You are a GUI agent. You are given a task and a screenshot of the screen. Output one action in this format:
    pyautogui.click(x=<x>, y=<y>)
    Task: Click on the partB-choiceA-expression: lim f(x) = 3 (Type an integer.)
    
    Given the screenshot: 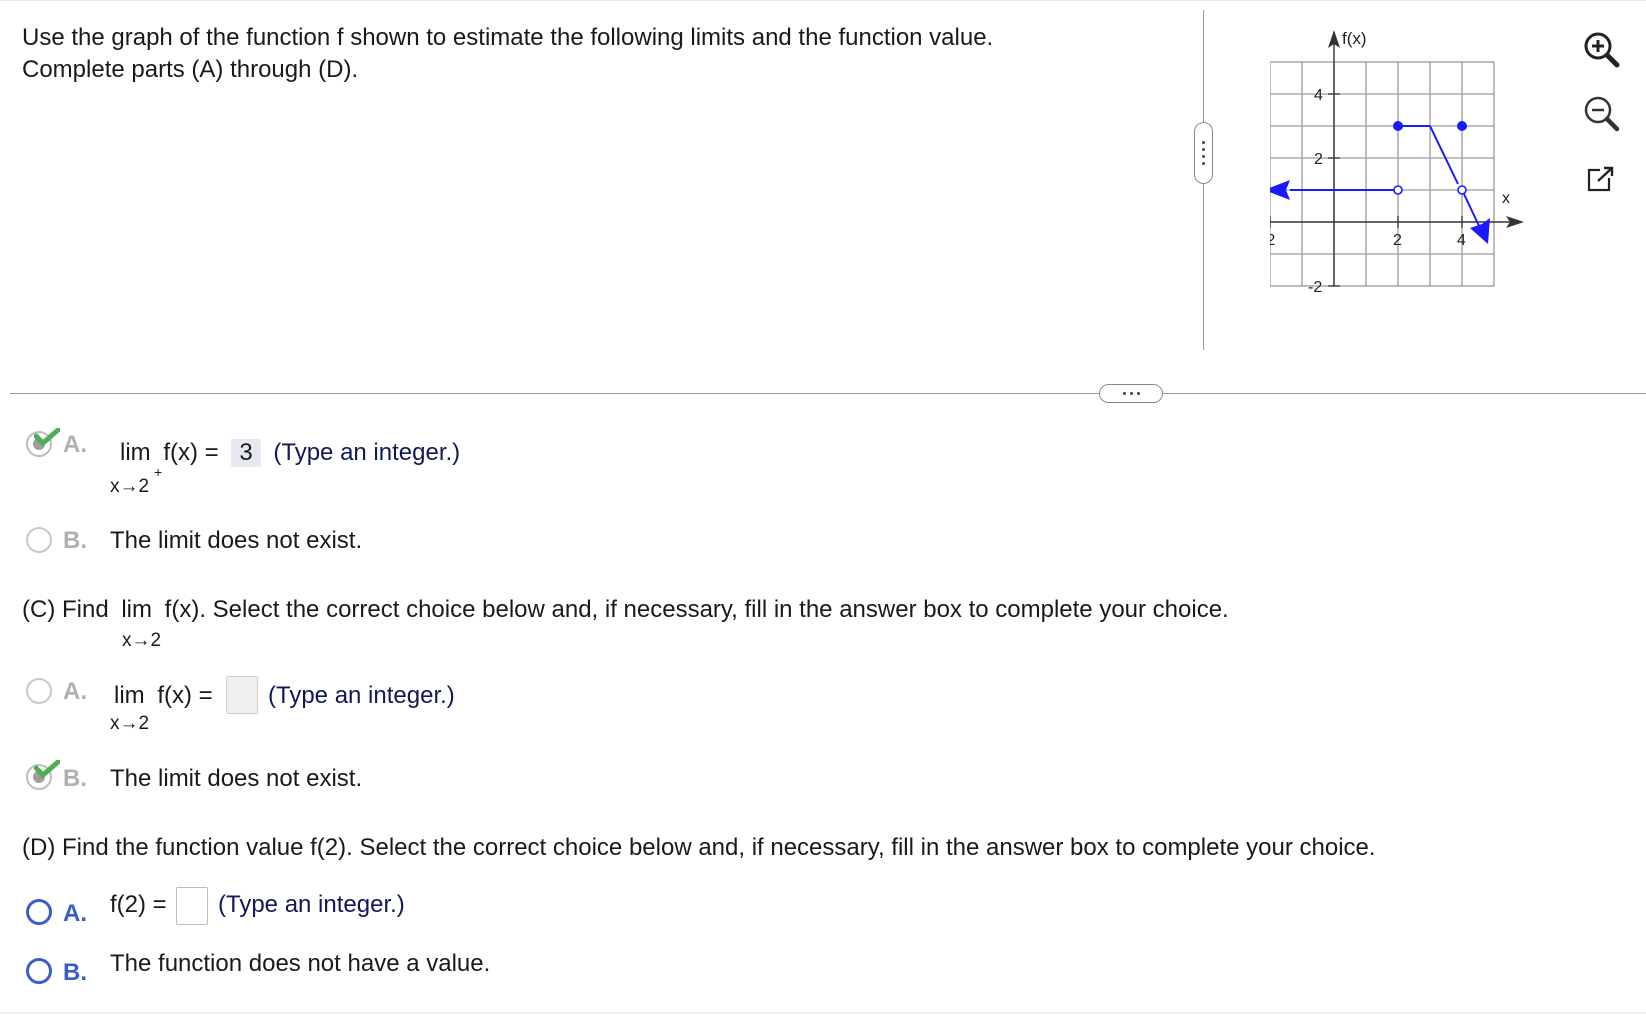 What is the action you would take?
    pyautogui.click(x=290, y=453)
    